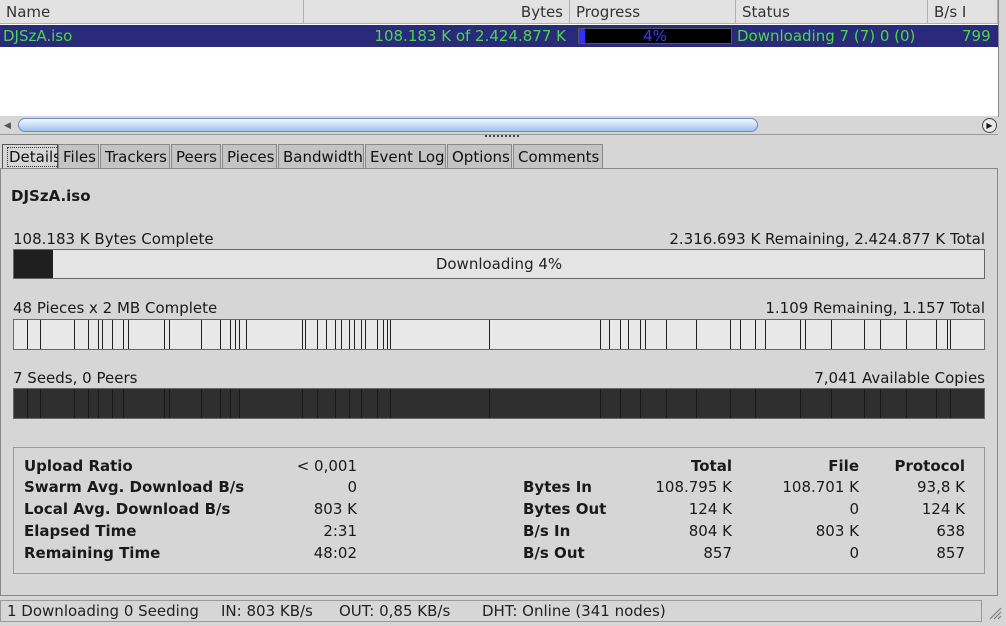  Describe the element at coordinates (711, 466) in the screenshot. I see `column-header-total: Total` at that location.